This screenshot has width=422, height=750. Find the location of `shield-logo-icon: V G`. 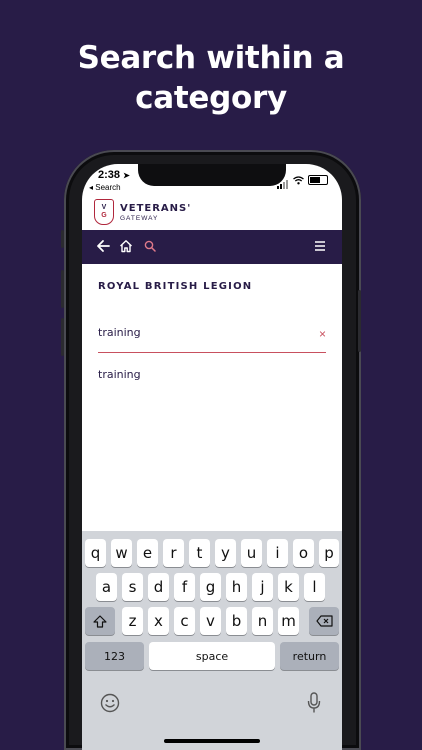

shield-logo-icon: V G is located at coordinates (104, 212).